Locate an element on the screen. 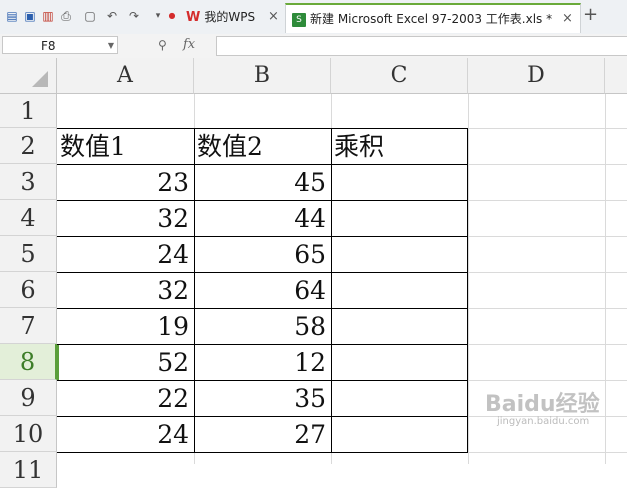 The image size is (627, 488). row-header-7: 7 is located at coordinates (28, 326).